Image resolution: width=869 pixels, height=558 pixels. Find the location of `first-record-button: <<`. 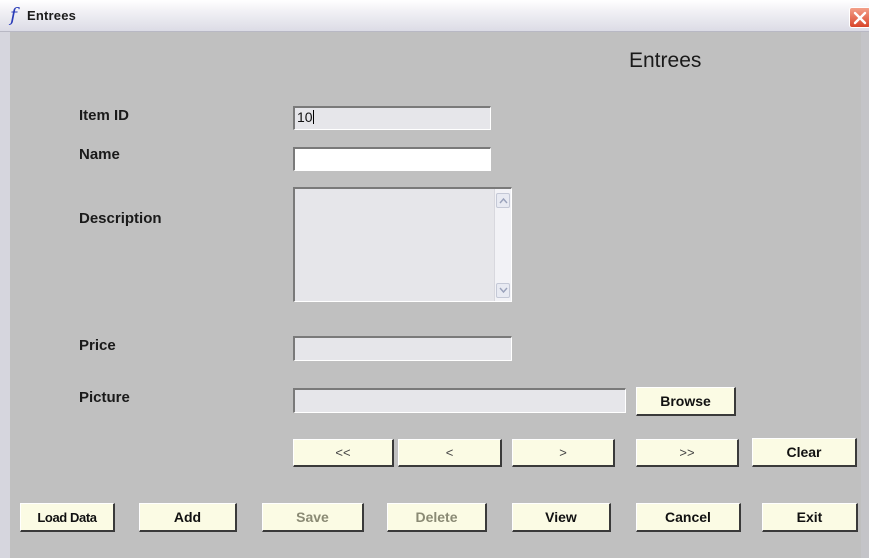

first-record-button: << is located at coordinates (343, 453).